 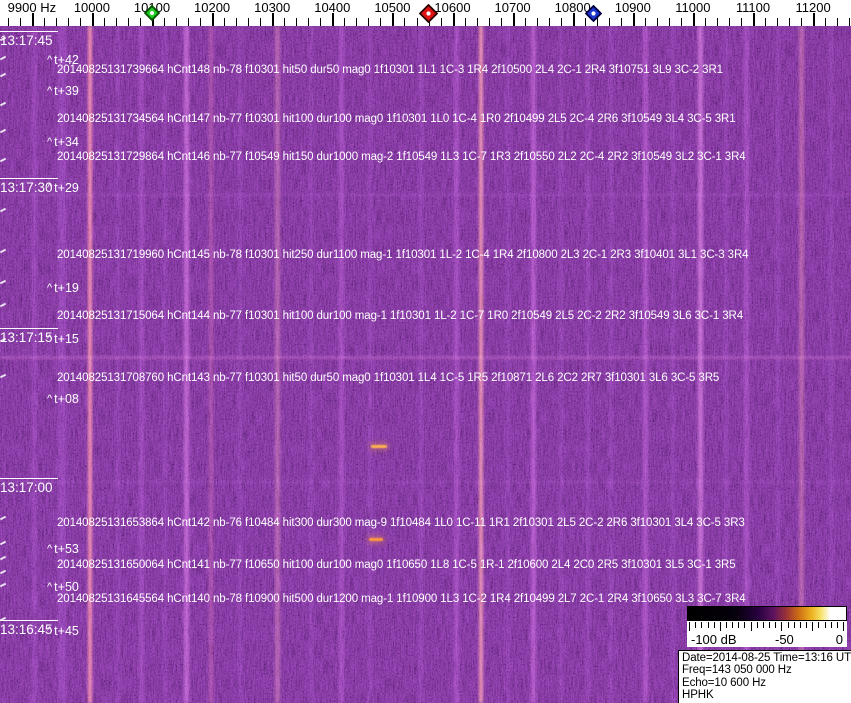 What do you see at coordinates (784, 639) in the screenshot?
I see `db-label-mid: -50` at bounding box center [784, 639].